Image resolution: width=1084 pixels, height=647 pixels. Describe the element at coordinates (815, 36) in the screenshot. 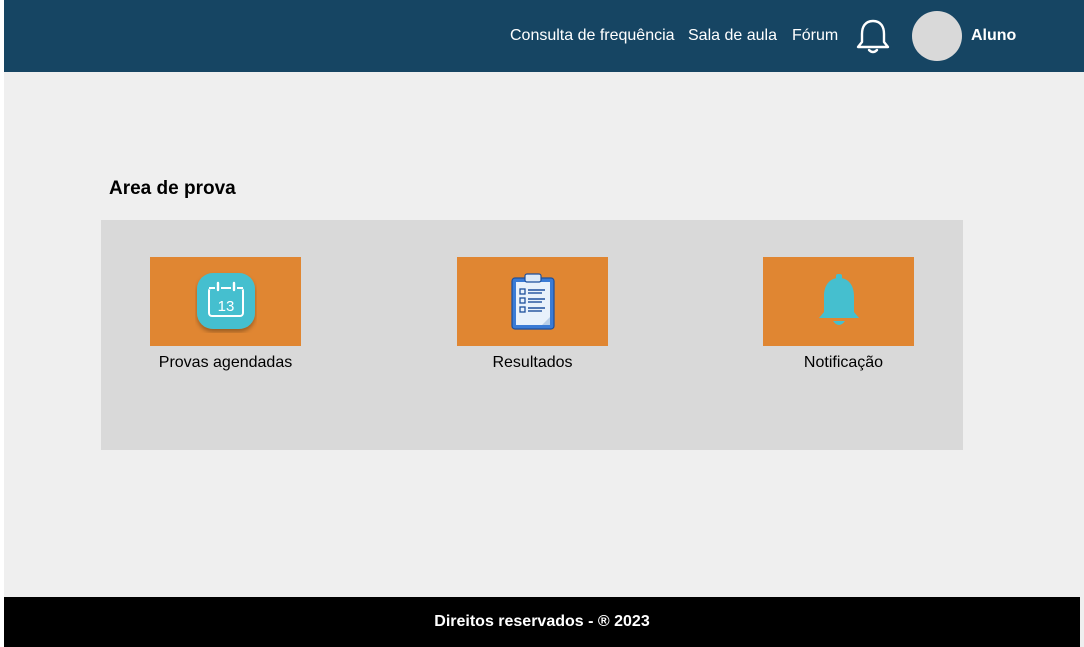

I see `nav-link-forum: Fórum` at that location.